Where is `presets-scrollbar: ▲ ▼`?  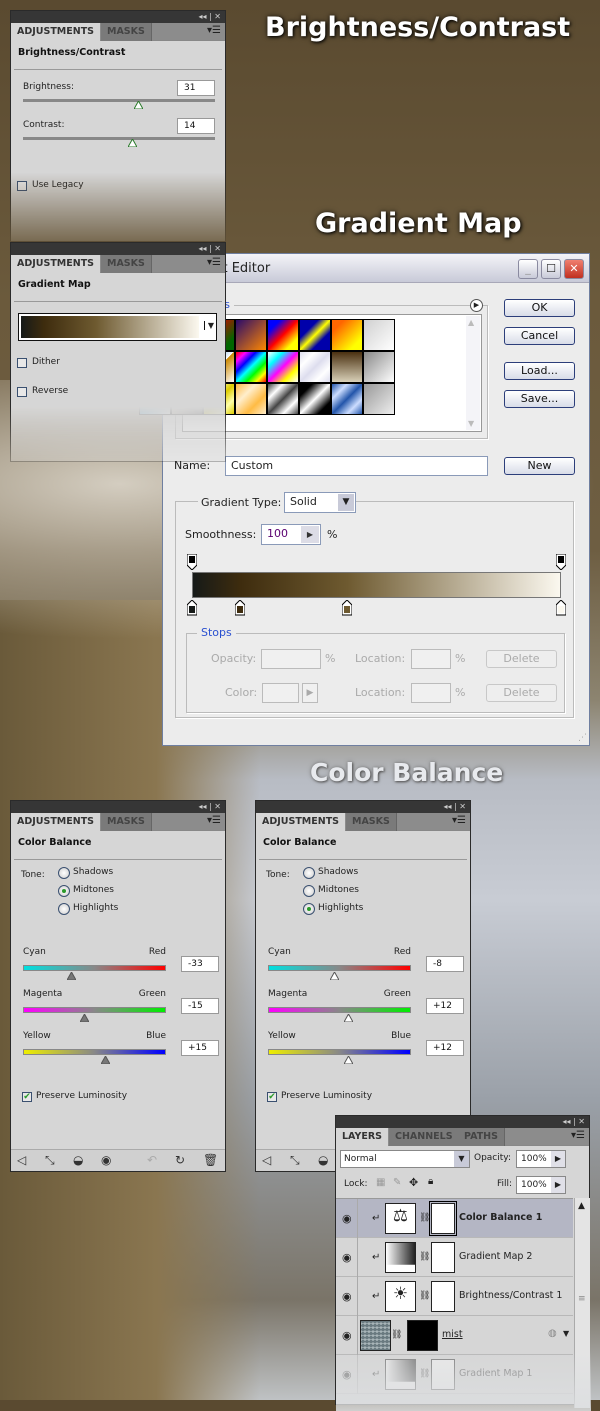 presets-scrollbar: ▲ ▼ is located at coordinates (473, 373).